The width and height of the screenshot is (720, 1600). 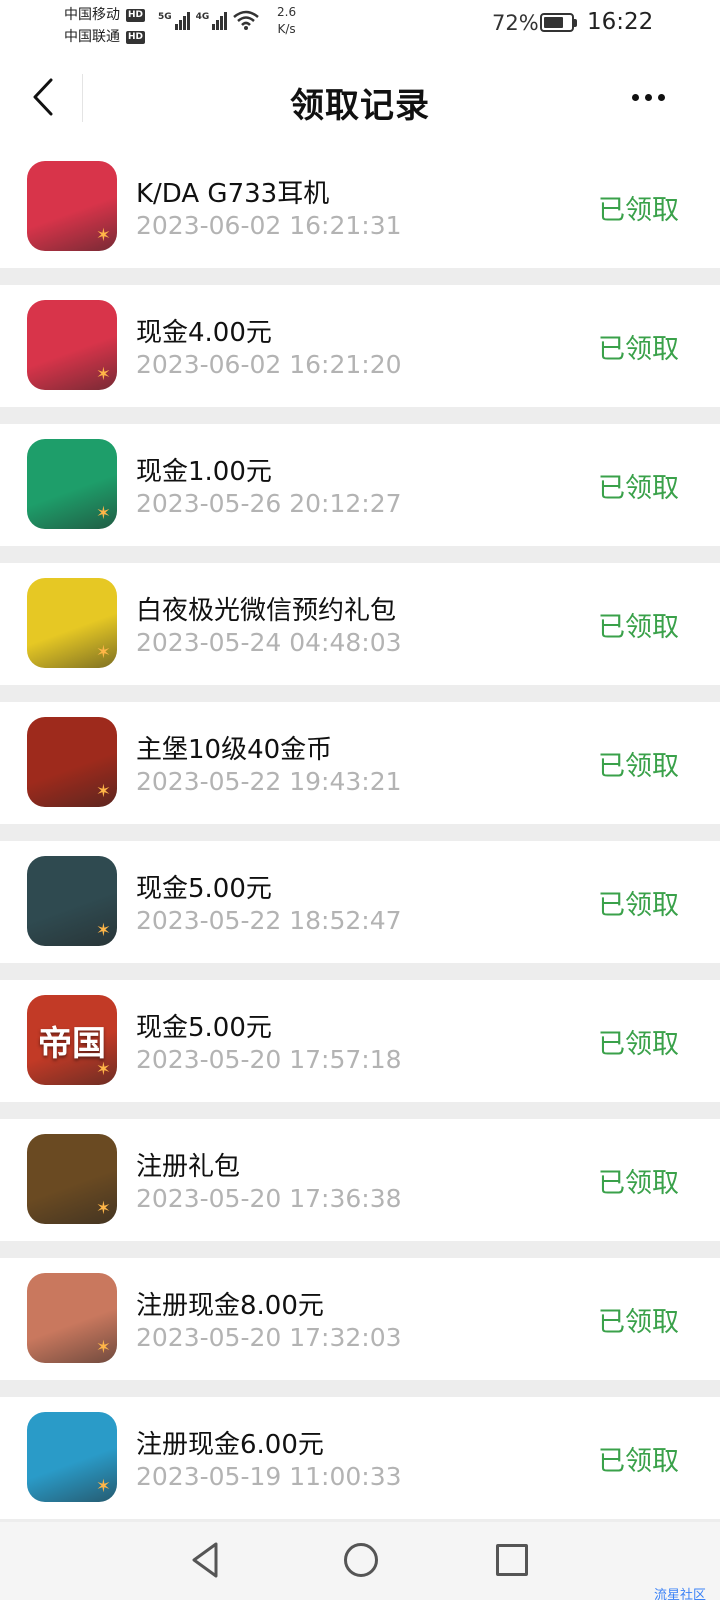 What do you see at coordinates (105, 26) in the screenshot?
I see `carrier-info: 中国移动 HD 中国联通 HD` at bounding box center [105, 26].